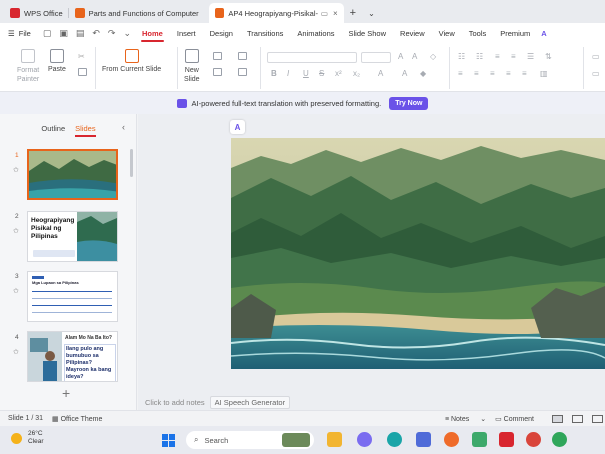 The width and height of the screenshot is (605, 454). I want to click on reading-view-icon, so click(597, 419).